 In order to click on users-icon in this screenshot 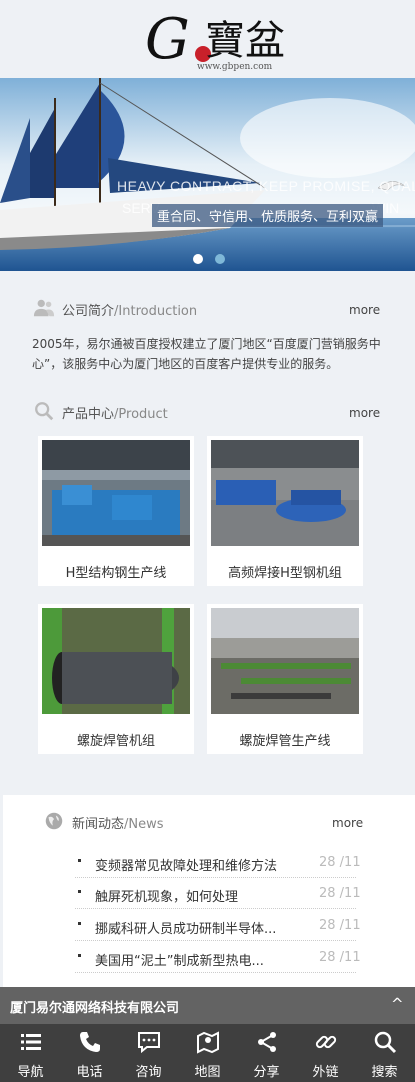, I will do `click(44, 308)`.